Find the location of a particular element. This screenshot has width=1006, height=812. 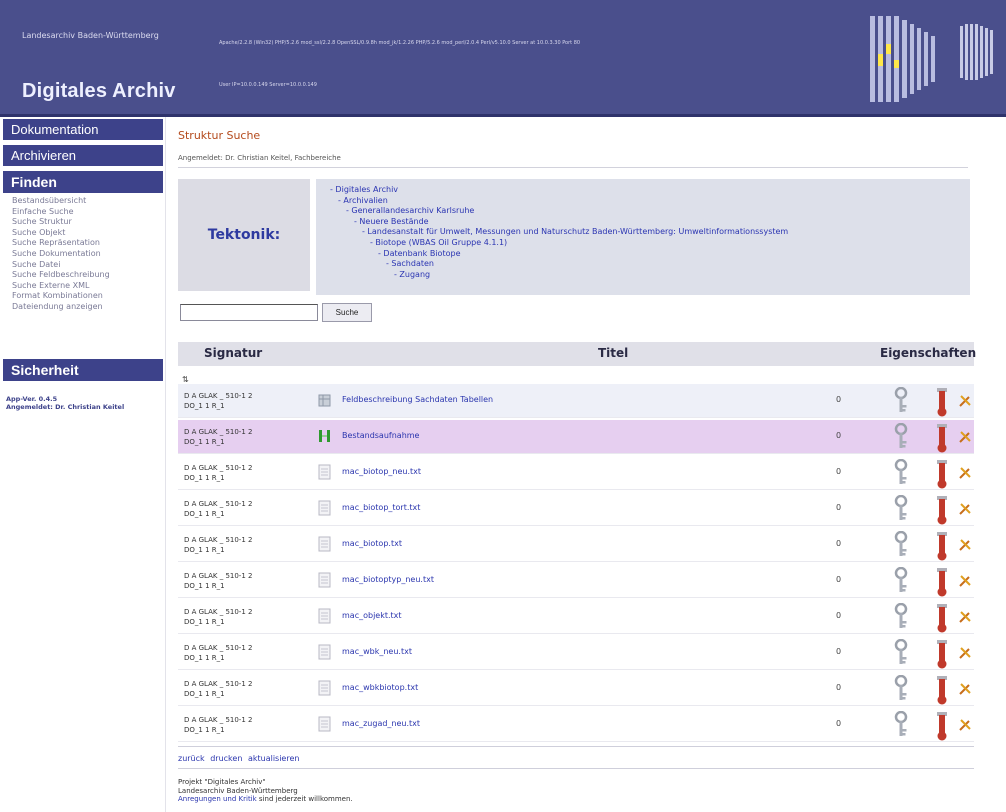

feedback-text: sind jederzeit willkommen. is located at coordinates (304, 799).